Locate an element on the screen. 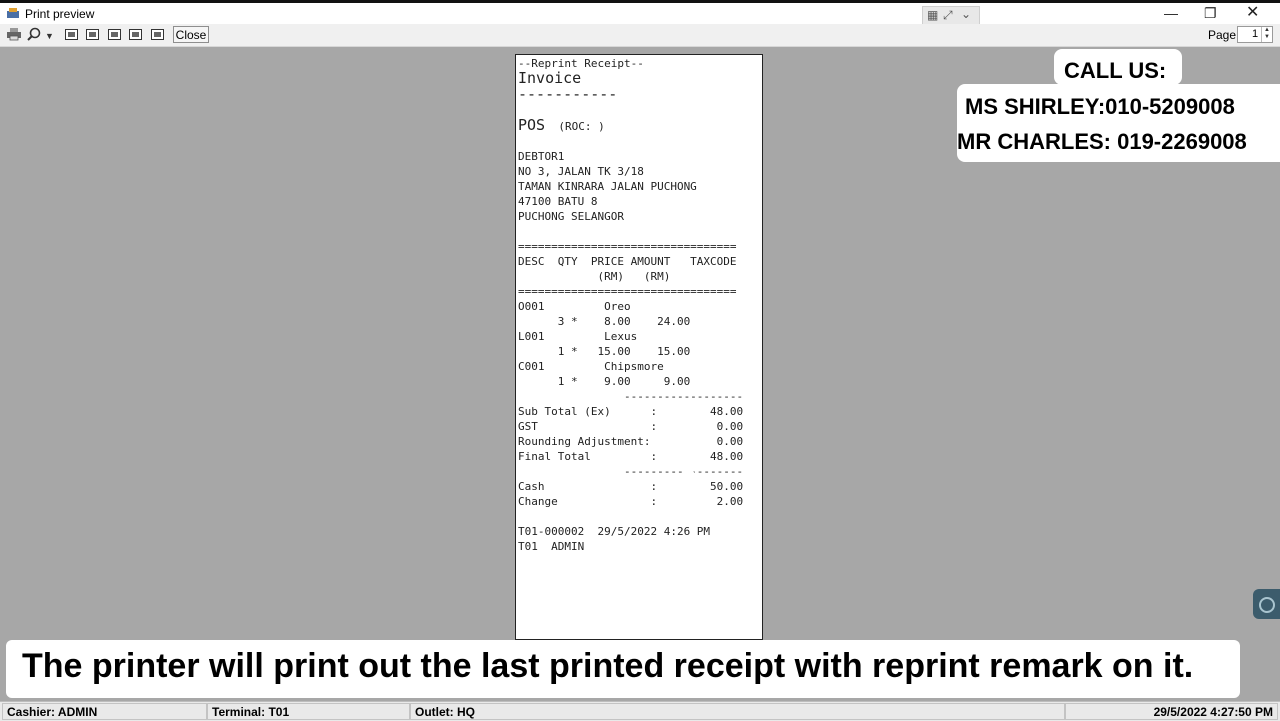 This screenshot has height=721, width=1280. call-us-badge: CALL US: is located at coordinates (1118, 67).